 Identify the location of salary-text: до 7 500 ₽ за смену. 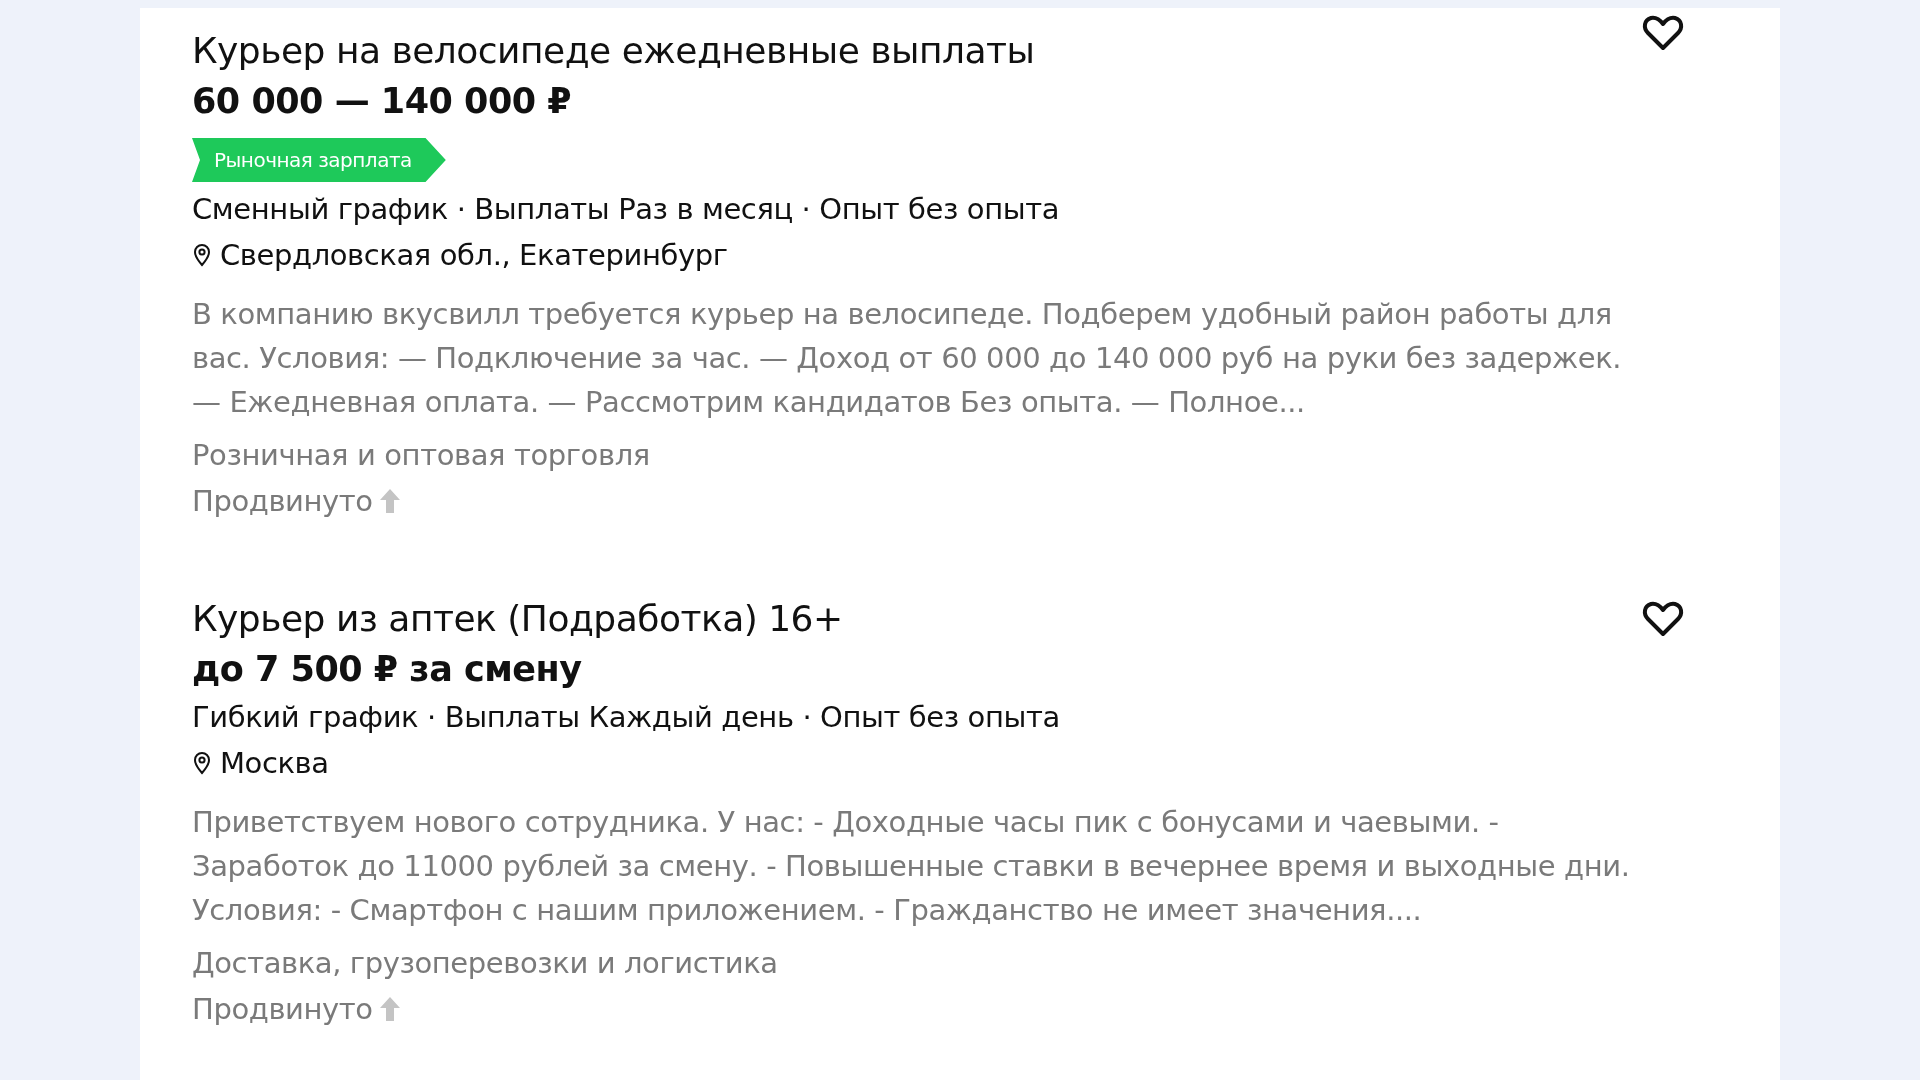
(387, 669).